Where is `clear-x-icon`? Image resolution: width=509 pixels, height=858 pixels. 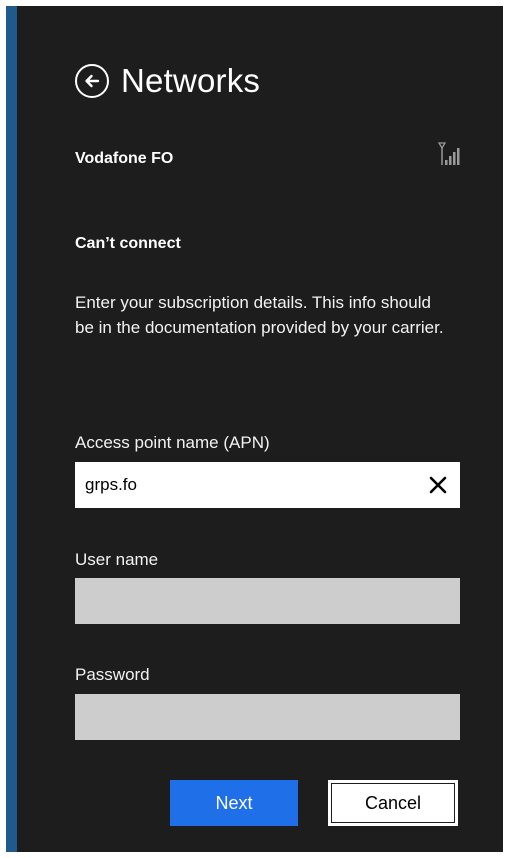 clear-x-icon is located at coordinates (438, 485).